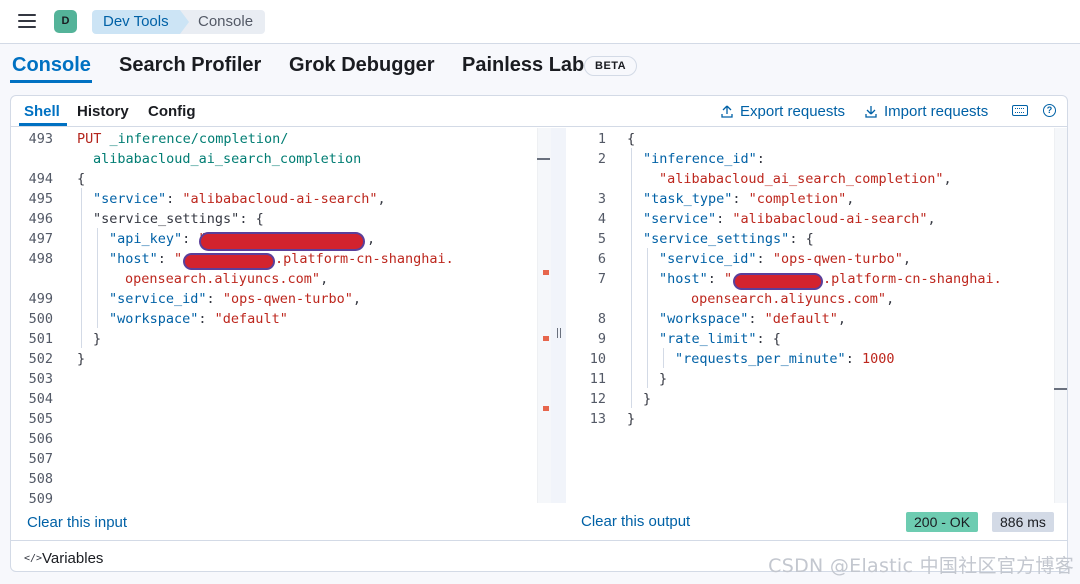  What do you see at coordinates (40, 199) in the screenshot?
I see `line-number: 495` at bounding box center [40, 199].